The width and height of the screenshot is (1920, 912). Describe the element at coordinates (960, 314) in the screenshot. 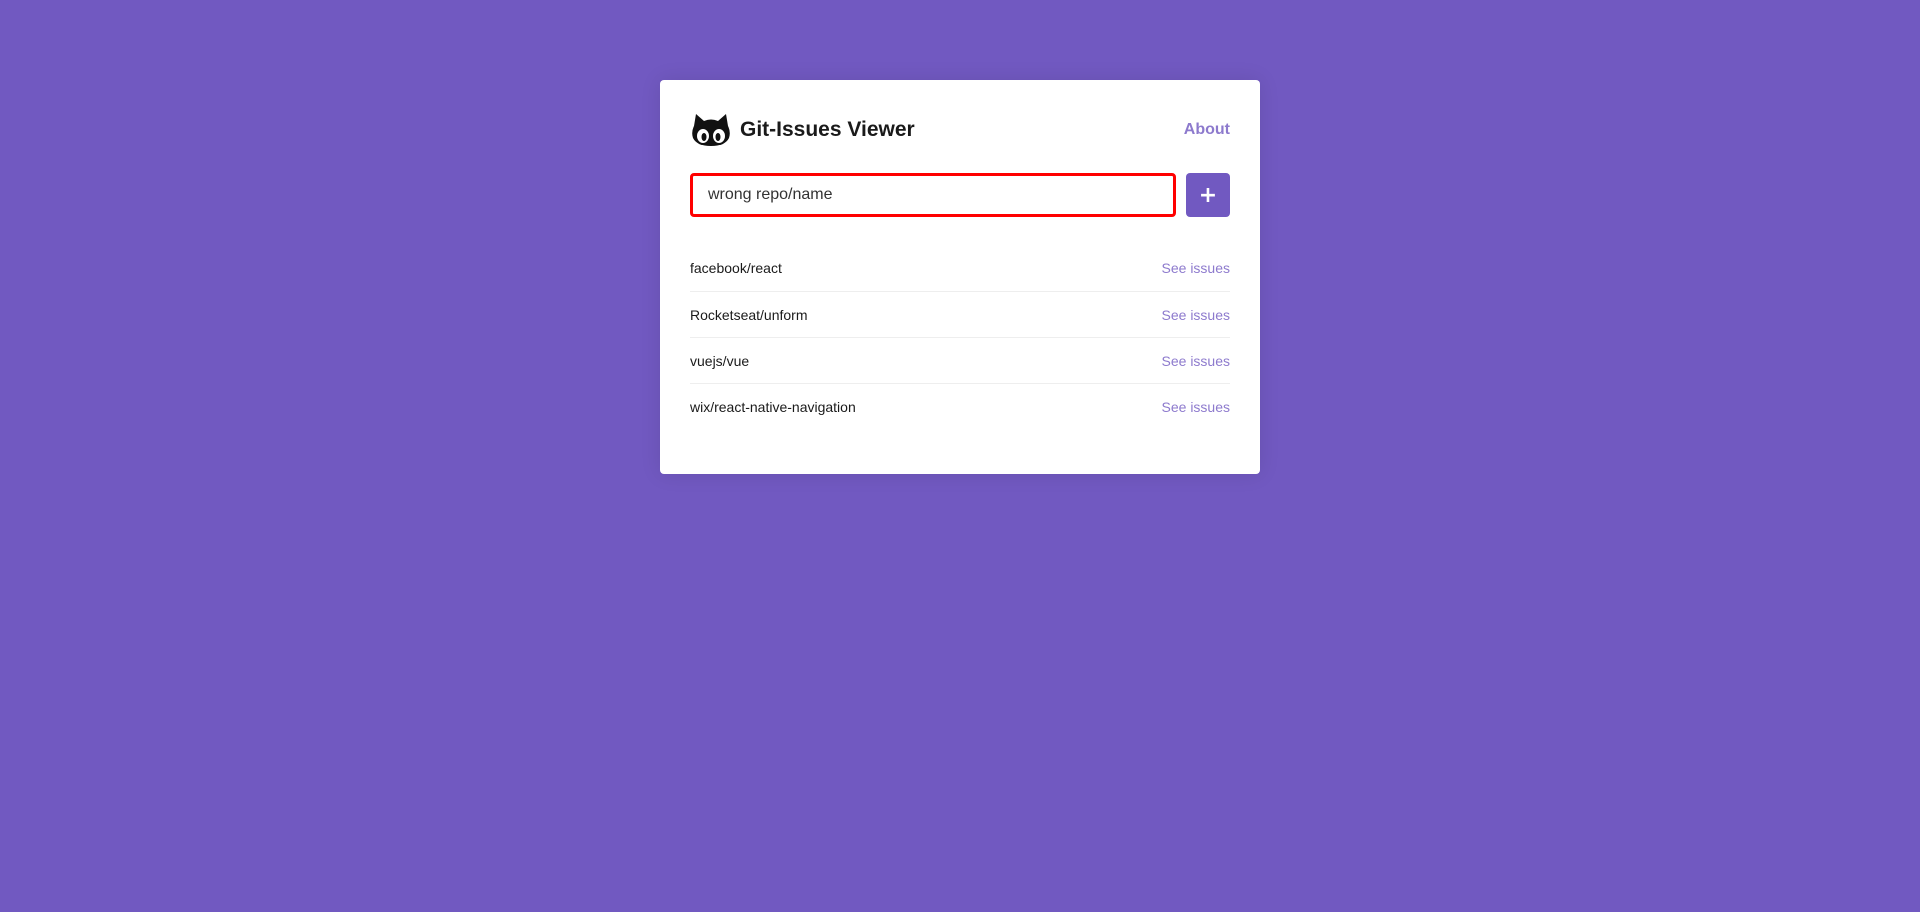

I see `list-item: Rocketseat/unform See issues` at that location.